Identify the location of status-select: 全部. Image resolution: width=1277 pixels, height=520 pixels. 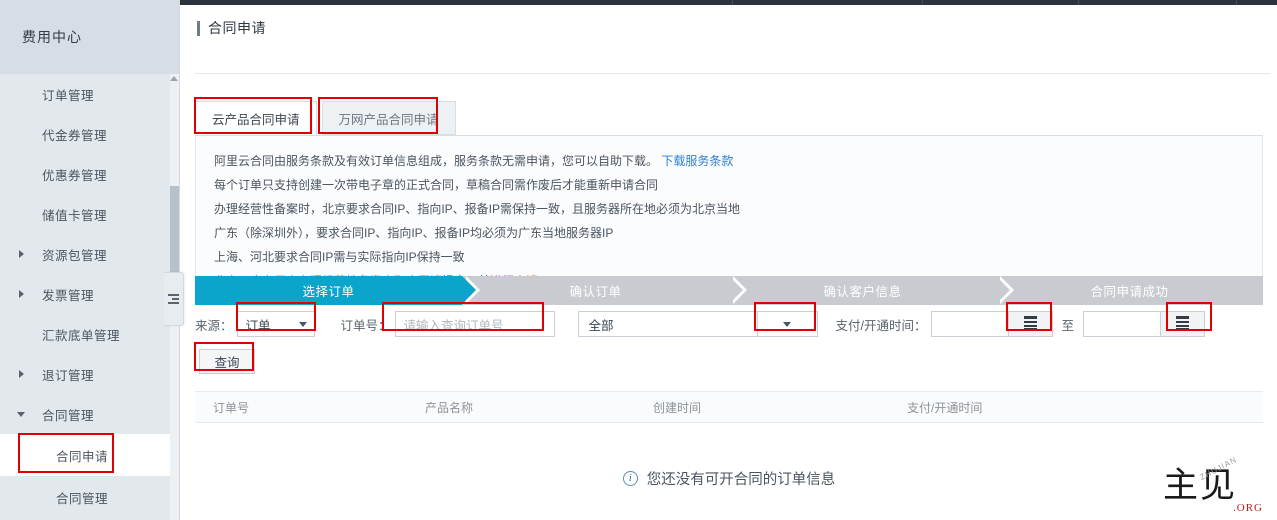
(667, 324).